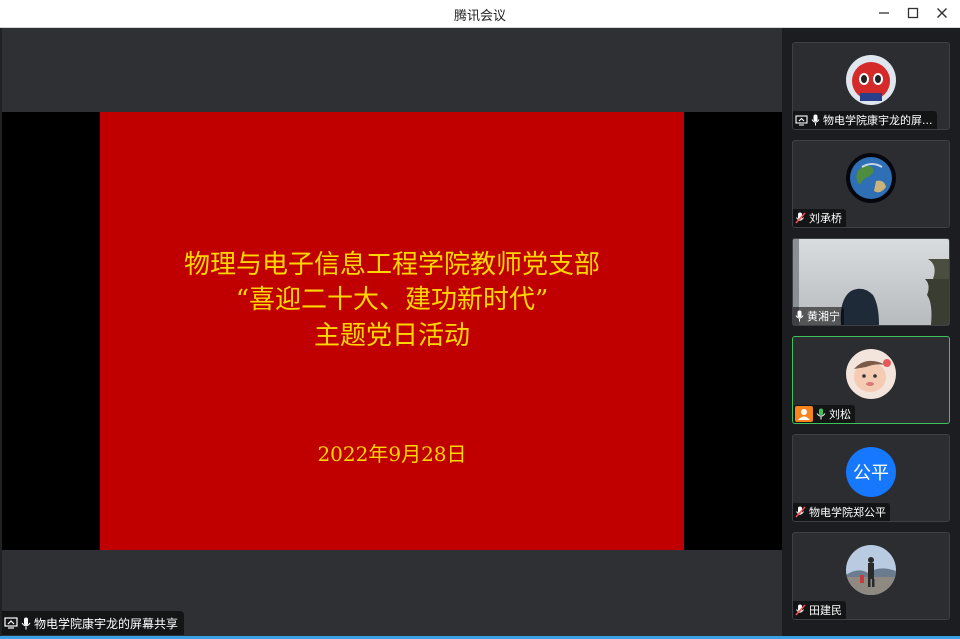 The image size is (960, 639). I want to click on participant-tile: 黄湘宁, so click(871, 282).